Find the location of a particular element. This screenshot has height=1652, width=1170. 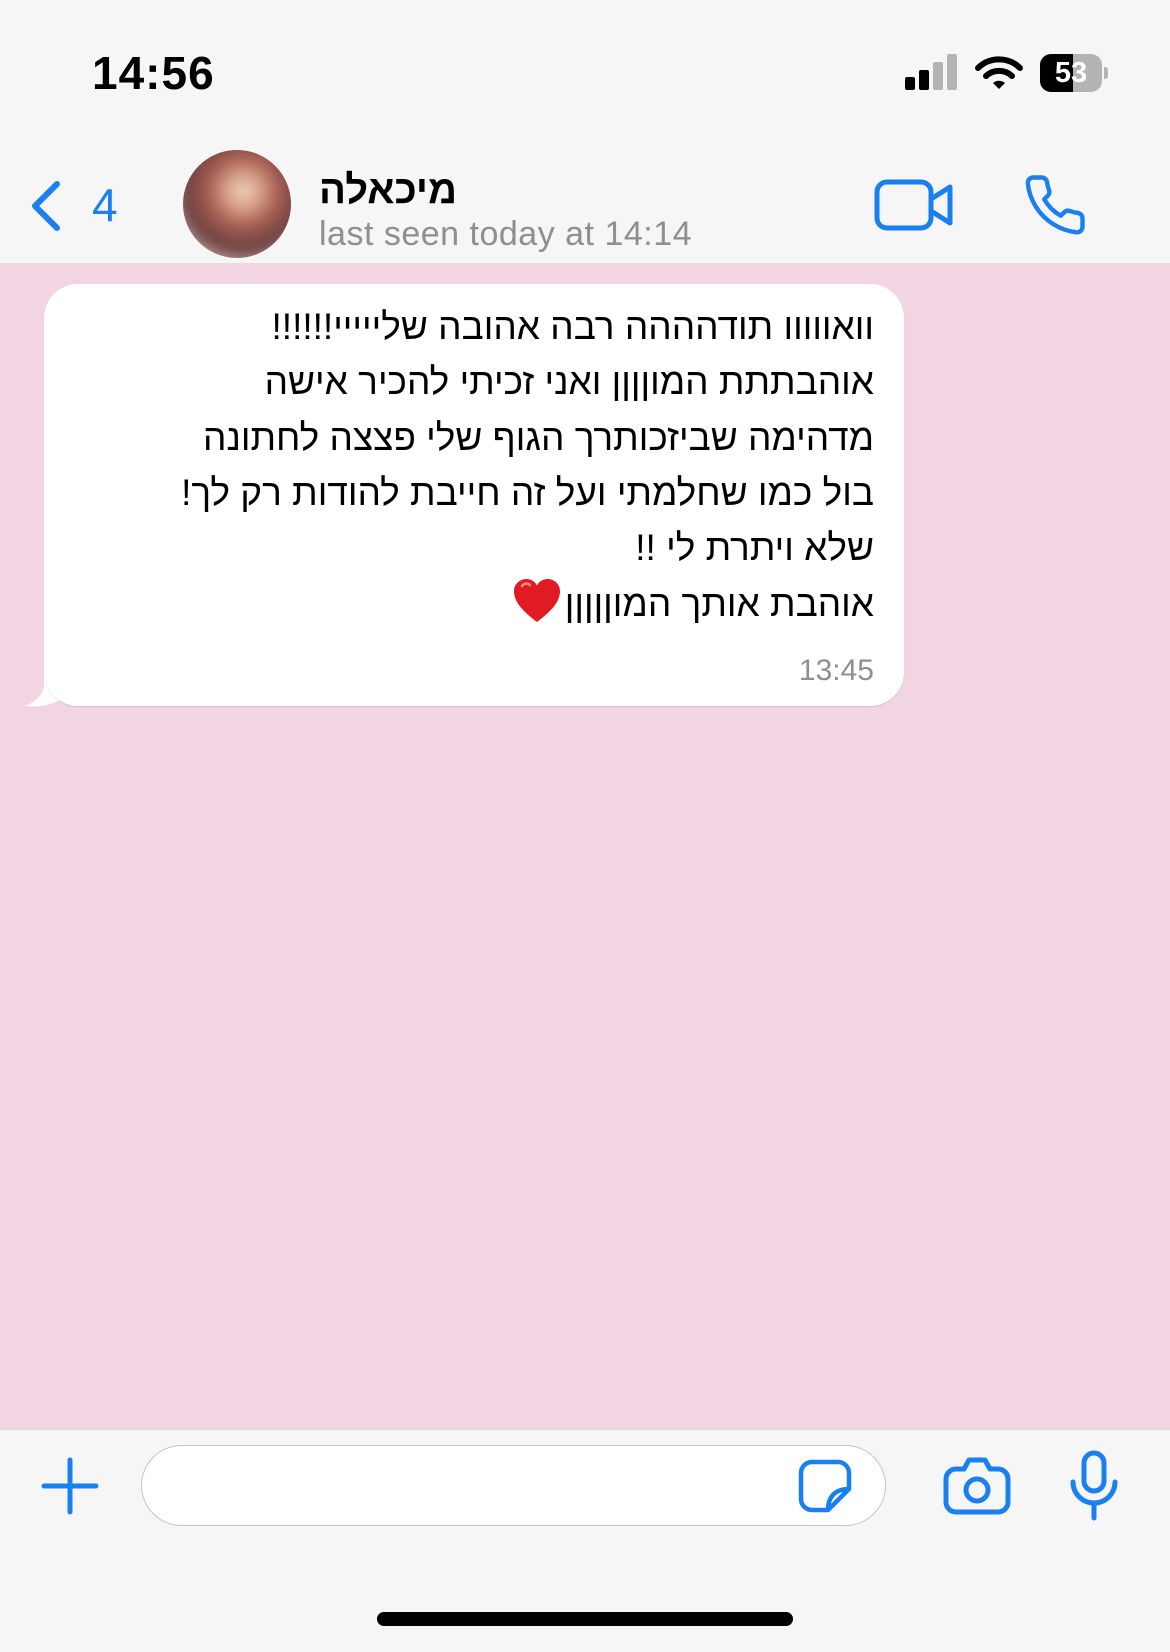

last-seen-status: last seen today at 14:14 is located at coordinates (506, 234).